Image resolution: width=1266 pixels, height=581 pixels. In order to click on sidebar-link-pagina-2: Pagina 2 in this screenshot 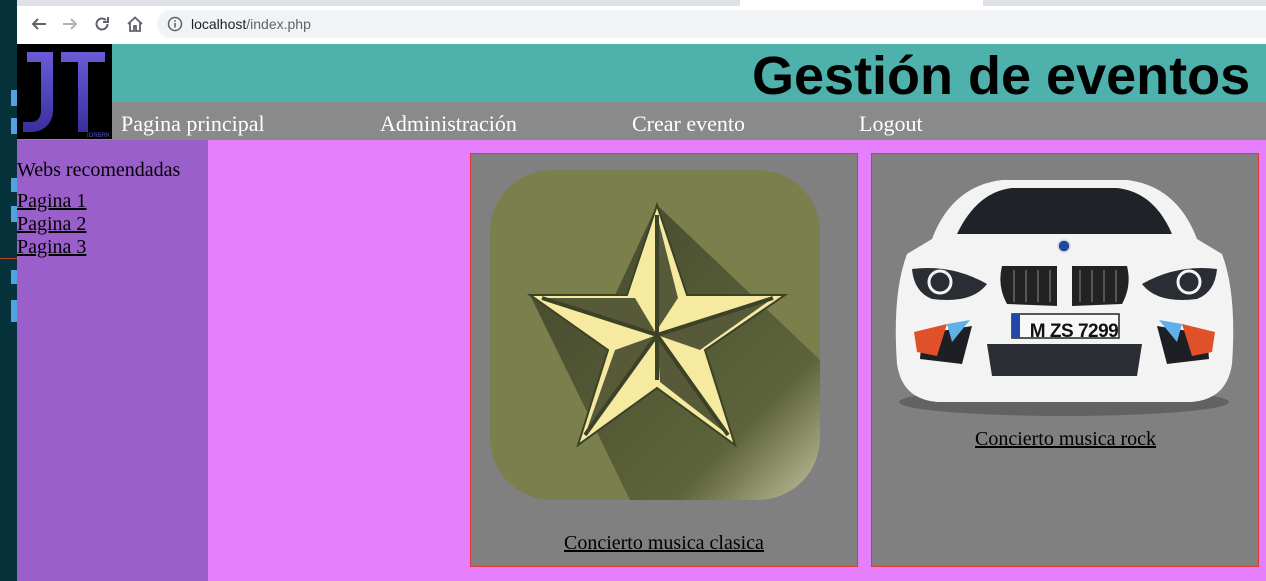, I will do `click(51, 224)`.